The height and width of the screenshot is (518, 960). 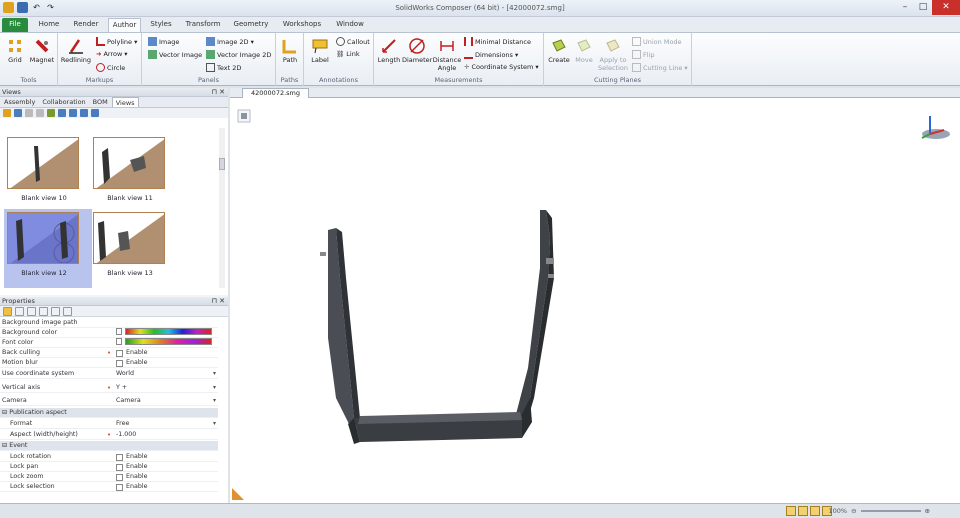 What do you see at coordinates (302, 25) in the screenshot?
I see `tab-workshops: Workshops` at bounding box center [302, 25].